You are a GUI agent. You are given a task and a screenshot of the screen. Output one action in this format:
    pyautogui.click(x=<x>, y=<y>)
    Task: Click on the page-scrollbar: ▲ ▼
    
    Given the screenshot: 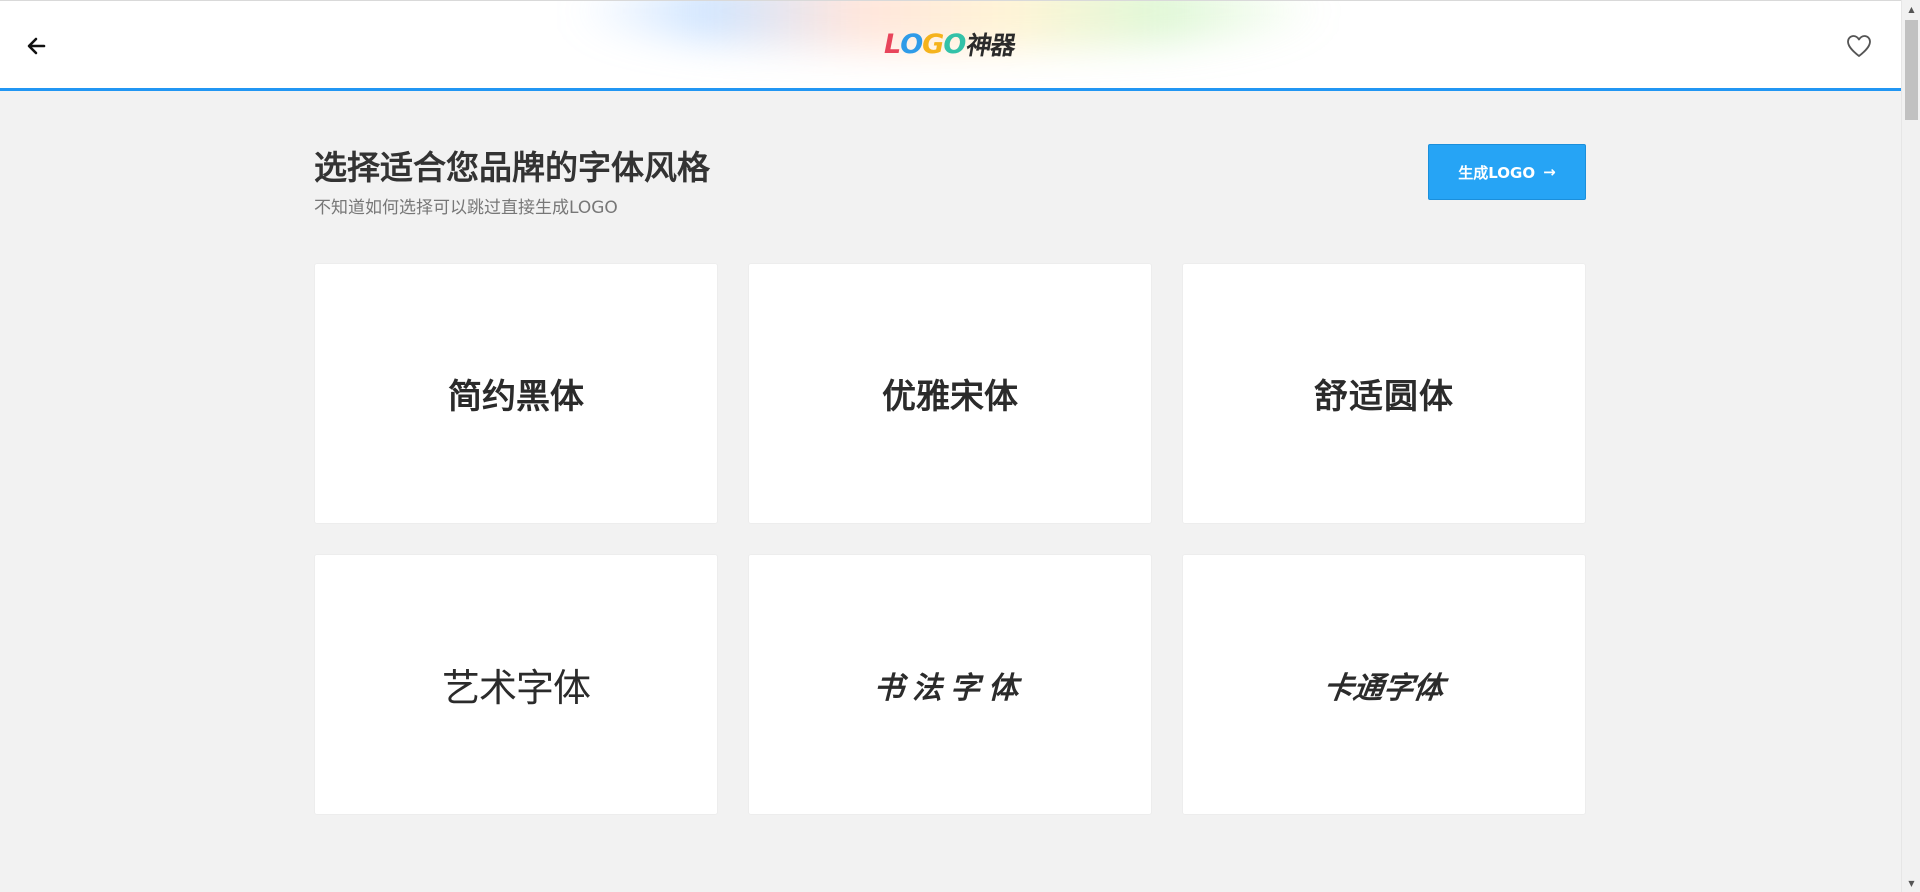 What is the action you would take?
    pyautogui.click(x=1910, y=446)
    